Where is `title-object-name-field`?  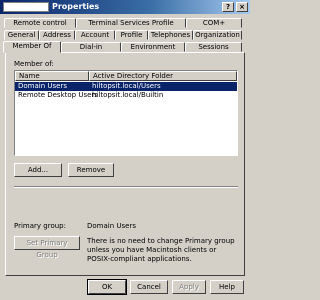
title-object-name-field is located at coordinates (26, 7).